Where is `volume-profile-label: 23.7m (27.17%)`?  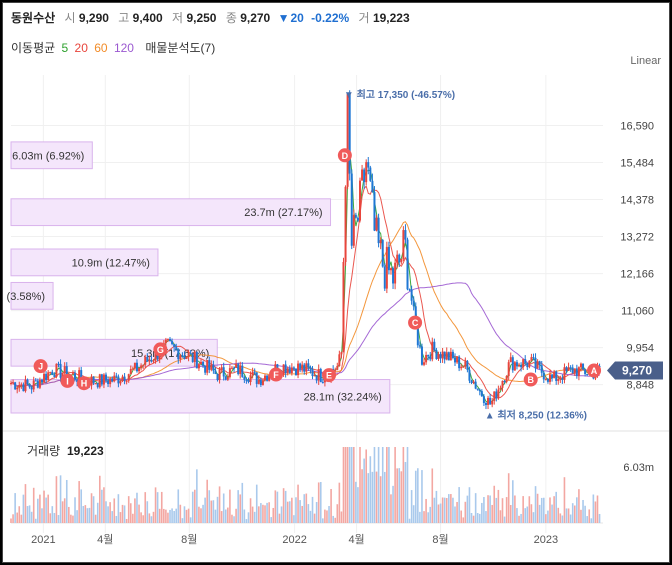 volume-profile-label: 23.7m (27.17%) is located at coordinates (283, 213).